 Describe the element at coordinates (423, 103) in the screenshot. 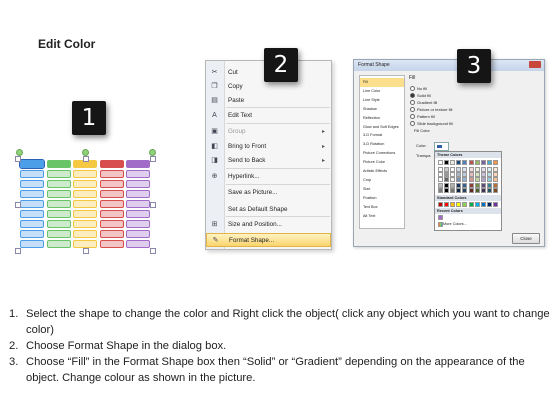

I see `fill-option: Gradient fill` at that location.